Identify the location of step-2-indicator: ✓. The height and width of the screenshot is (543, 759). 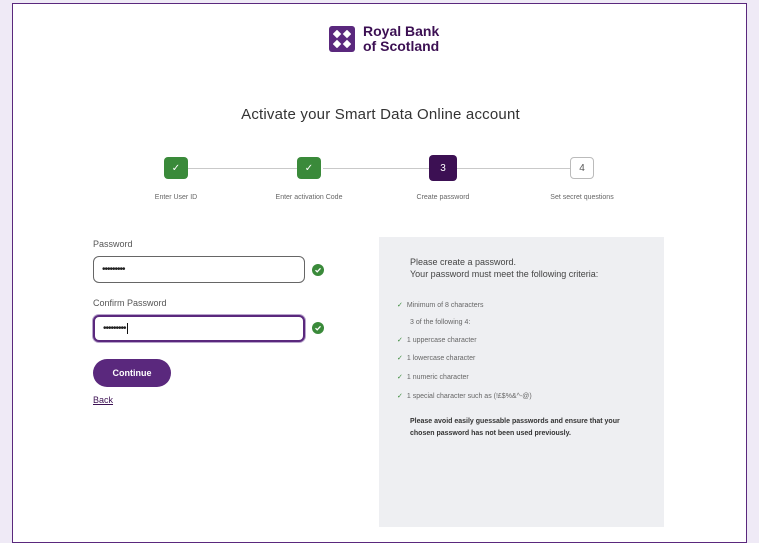
(309, 168).